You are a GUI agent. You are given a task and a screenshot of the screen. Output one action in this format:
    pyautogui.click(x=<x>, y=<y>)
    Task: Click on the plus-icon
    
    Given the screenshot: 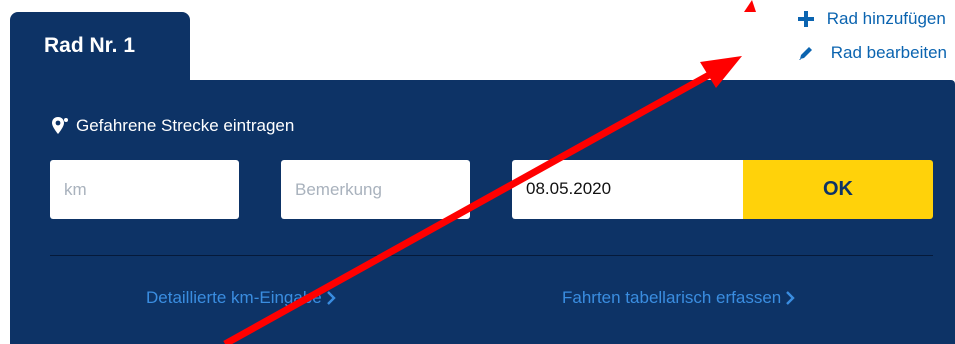 What is the action you would take?
    pyautogui.click(x=806, y=19)
    